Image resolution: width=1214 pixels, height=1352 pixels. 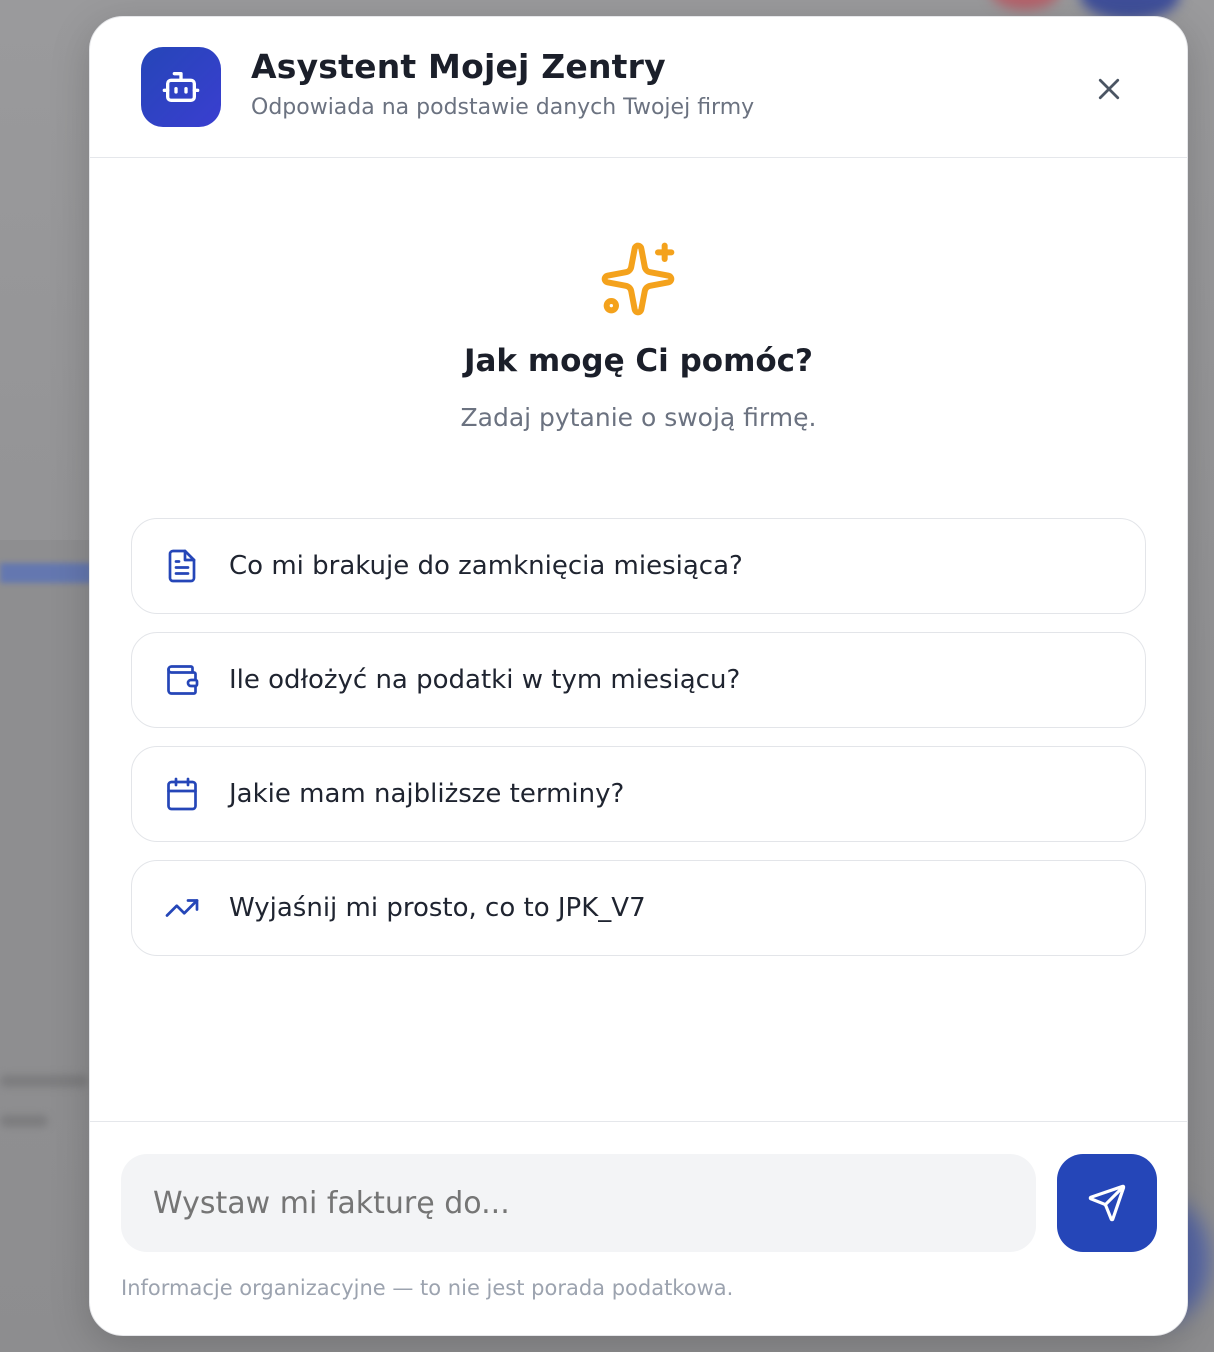 I want to click on suggestion-month-closing: Co mi brakuje do zamknięcia miesiąca?, so click(x=638, y=566).